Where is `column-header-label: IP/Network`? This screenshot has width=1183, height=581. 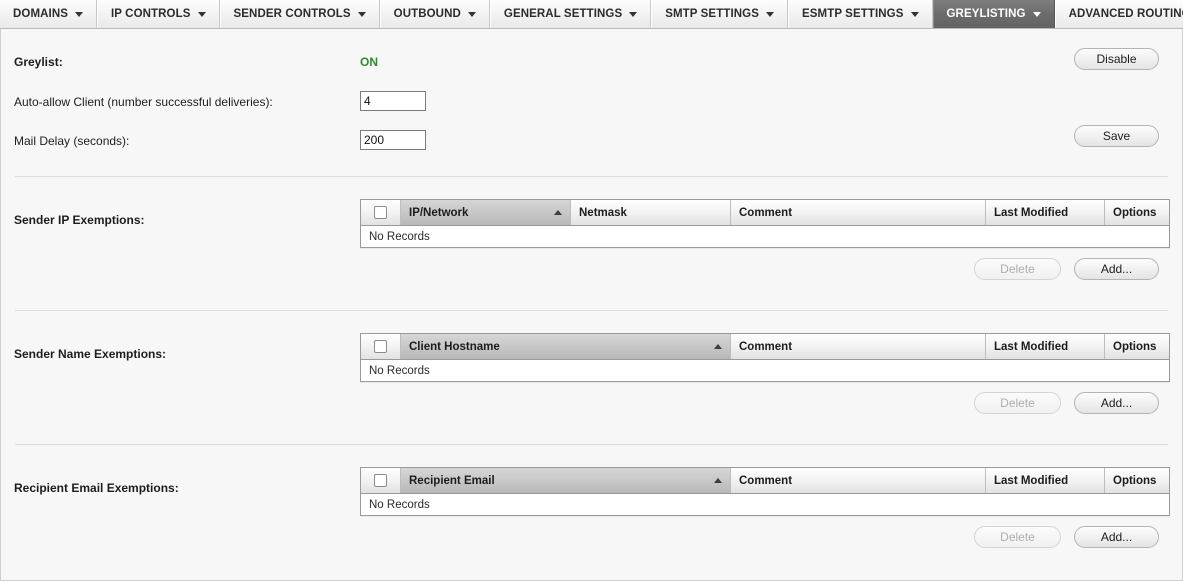
column-header-label: IP/Network is located at coordinates (439, 212).